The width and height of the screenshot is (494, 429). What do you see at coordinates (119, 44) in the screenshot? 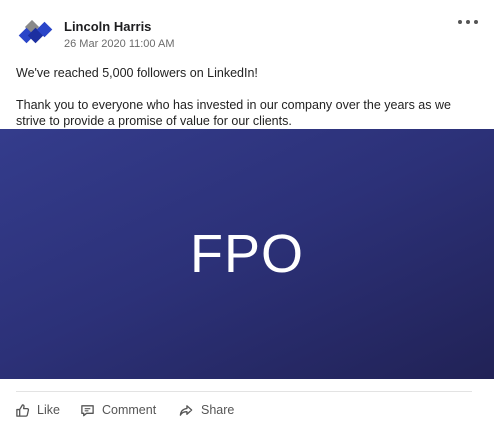
I see `post-timestamp: 26 Mar 2020 11:00 AM` at bounding box center [119, 44].